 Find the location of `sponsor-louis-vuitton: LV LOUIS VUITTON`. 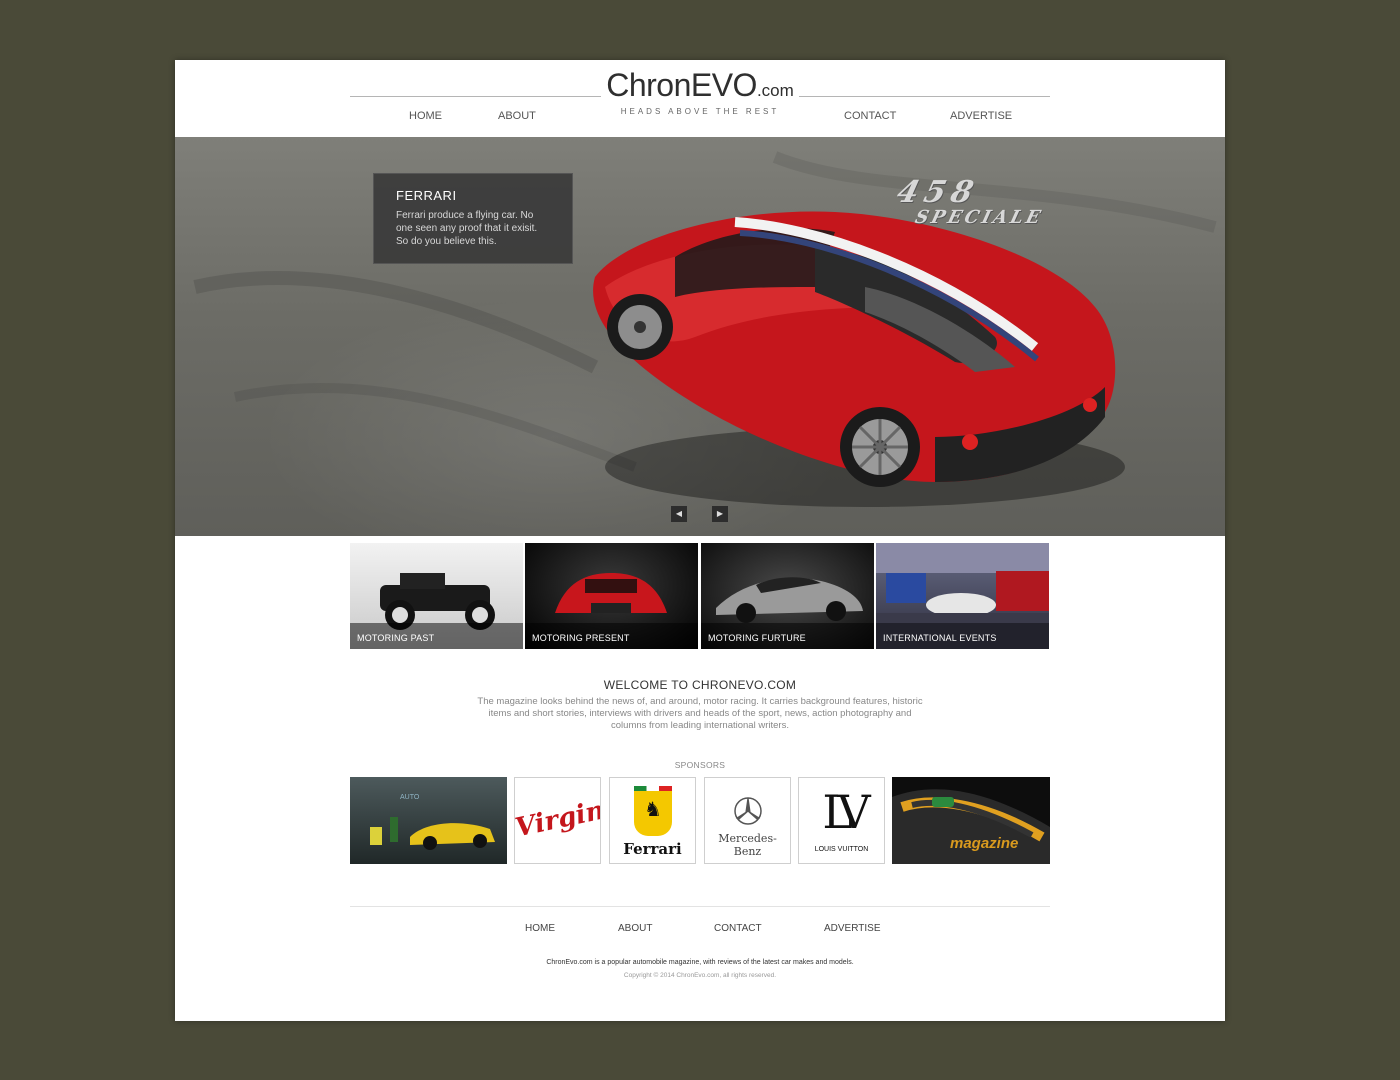

sponsor-louis-vuitton: LV LOUIS VUITTON is located at coordinates (841, 820).